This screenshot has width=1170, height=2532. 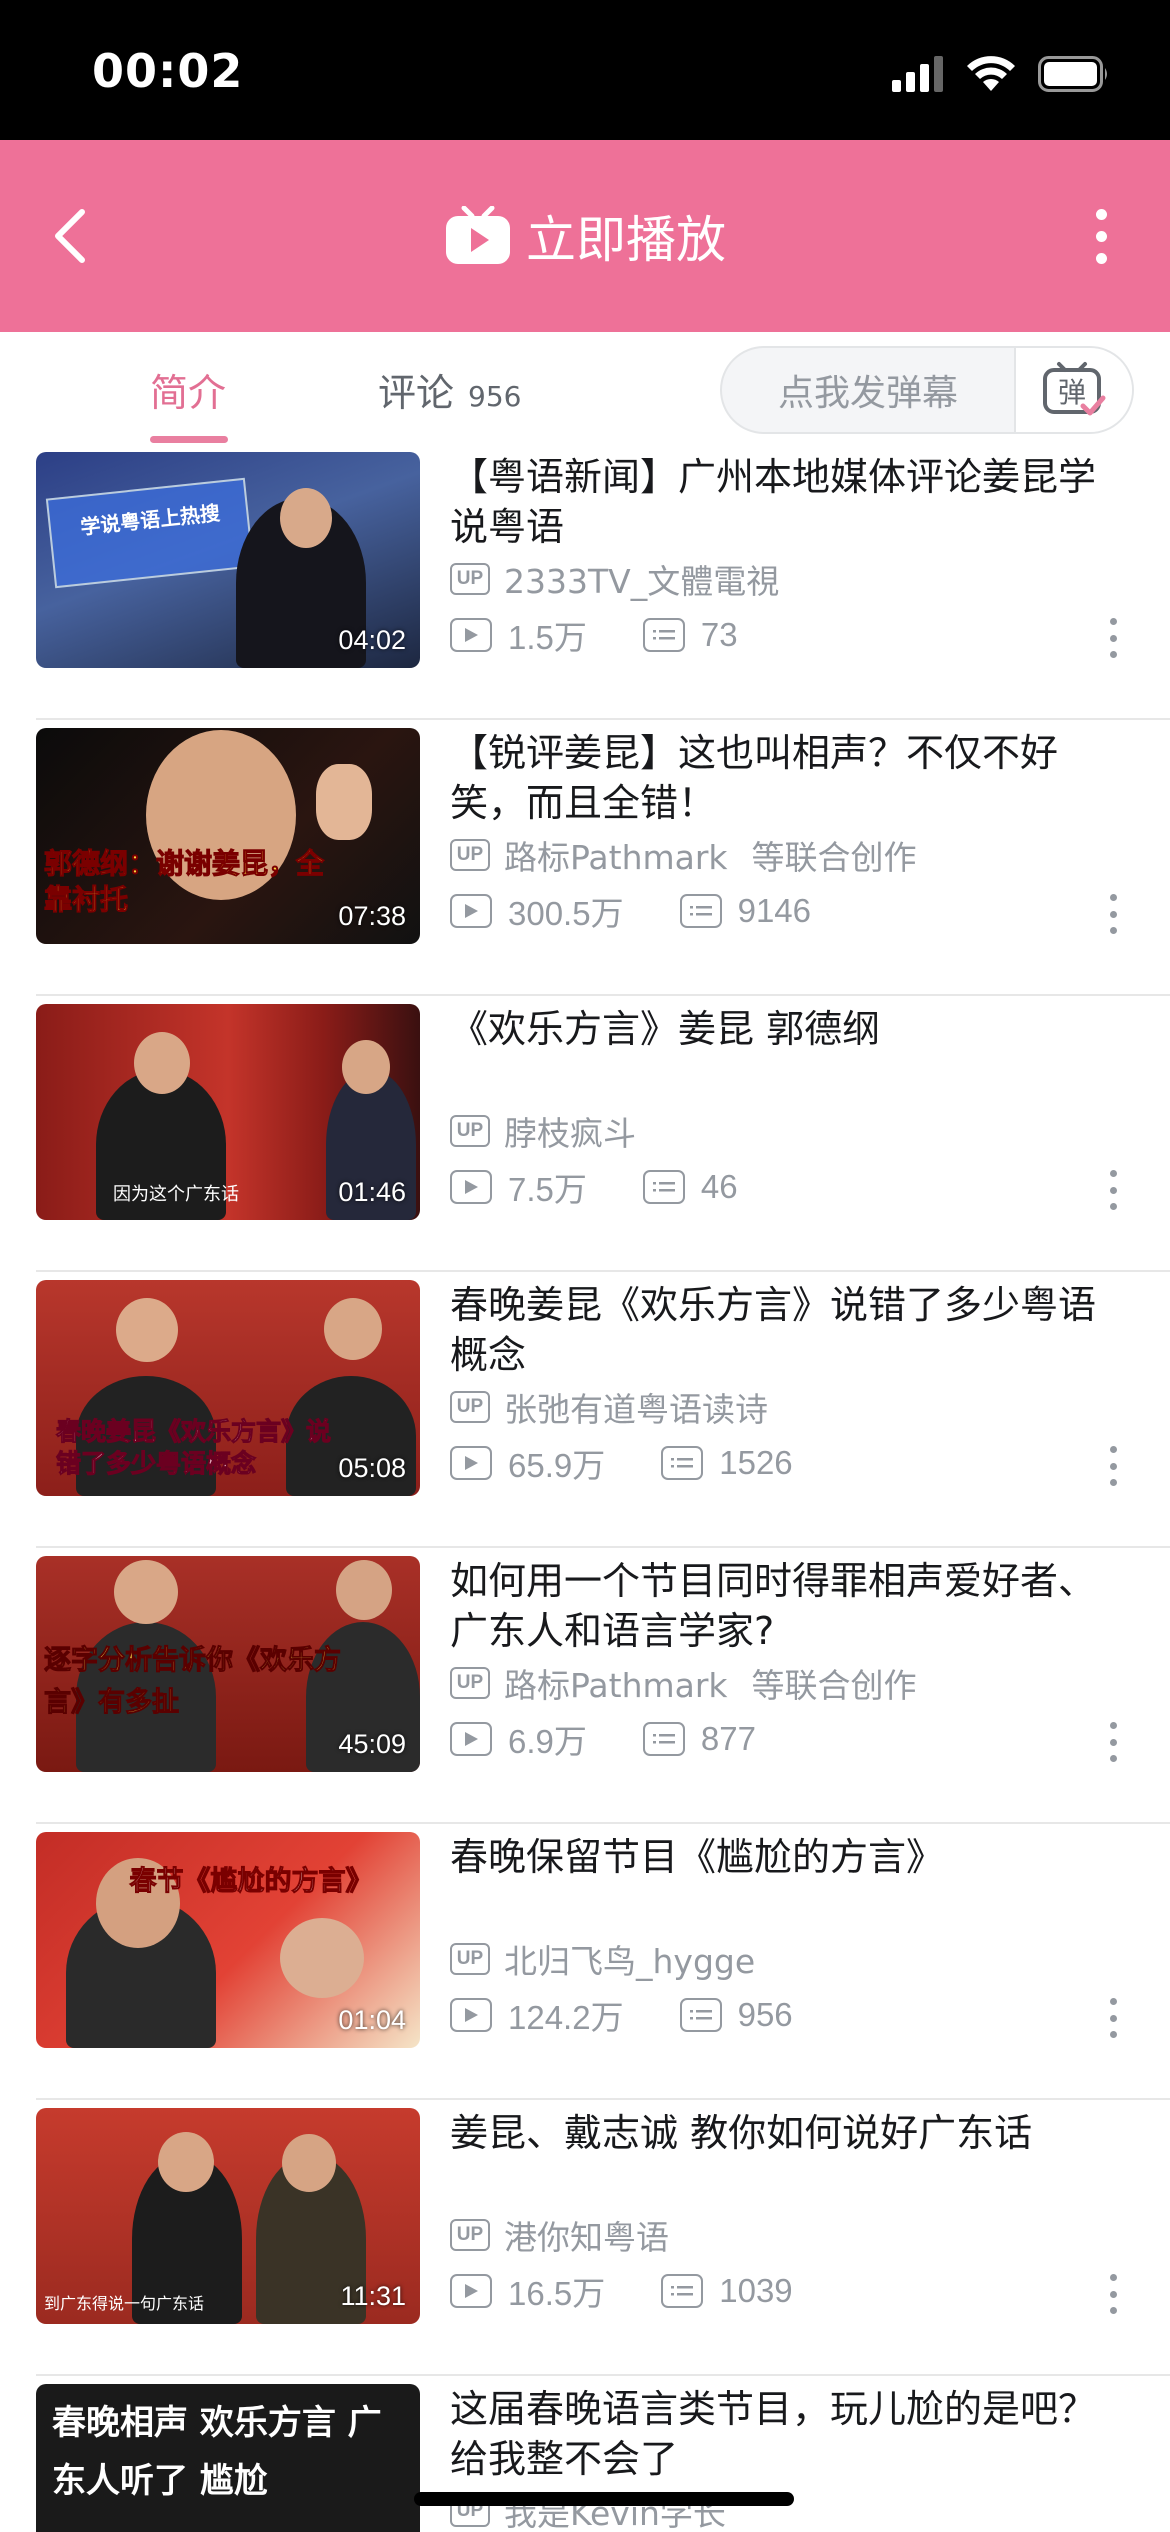 I want to click on view-count: 65.9万, so click(x=557, y=1465).